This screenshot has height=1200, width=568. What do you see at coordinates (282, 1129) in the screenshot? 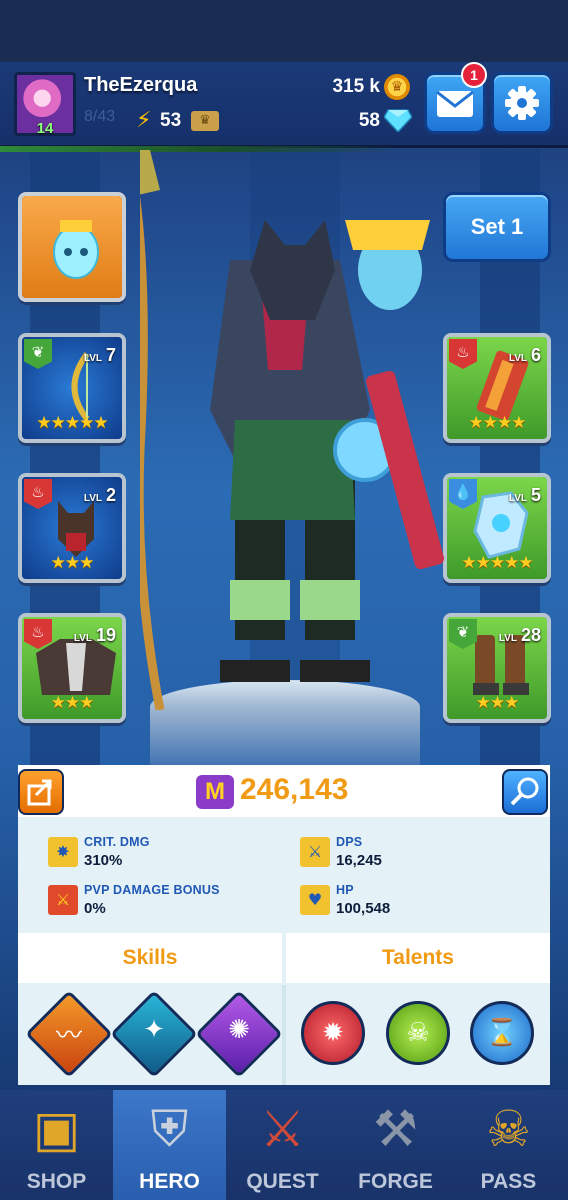
I see `sword-shield-icon: ⚔` at bounding box center [282, 1129].